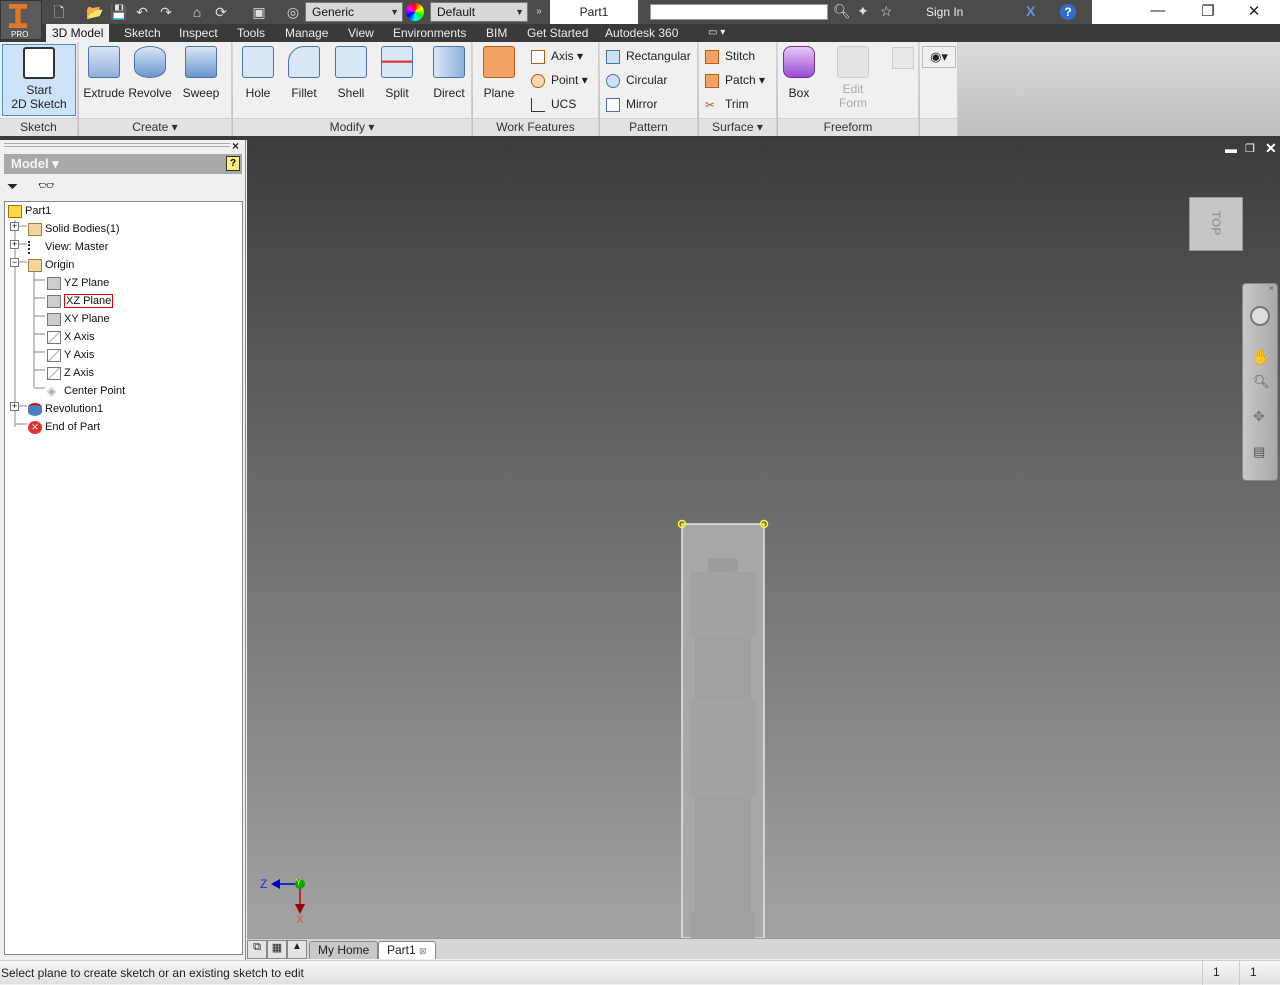 The image size is (1280, 985). What do you see at coordinates (259, 12) in the screenshot?
I see `select-icon: ▣` at bounding box center [259, 12].